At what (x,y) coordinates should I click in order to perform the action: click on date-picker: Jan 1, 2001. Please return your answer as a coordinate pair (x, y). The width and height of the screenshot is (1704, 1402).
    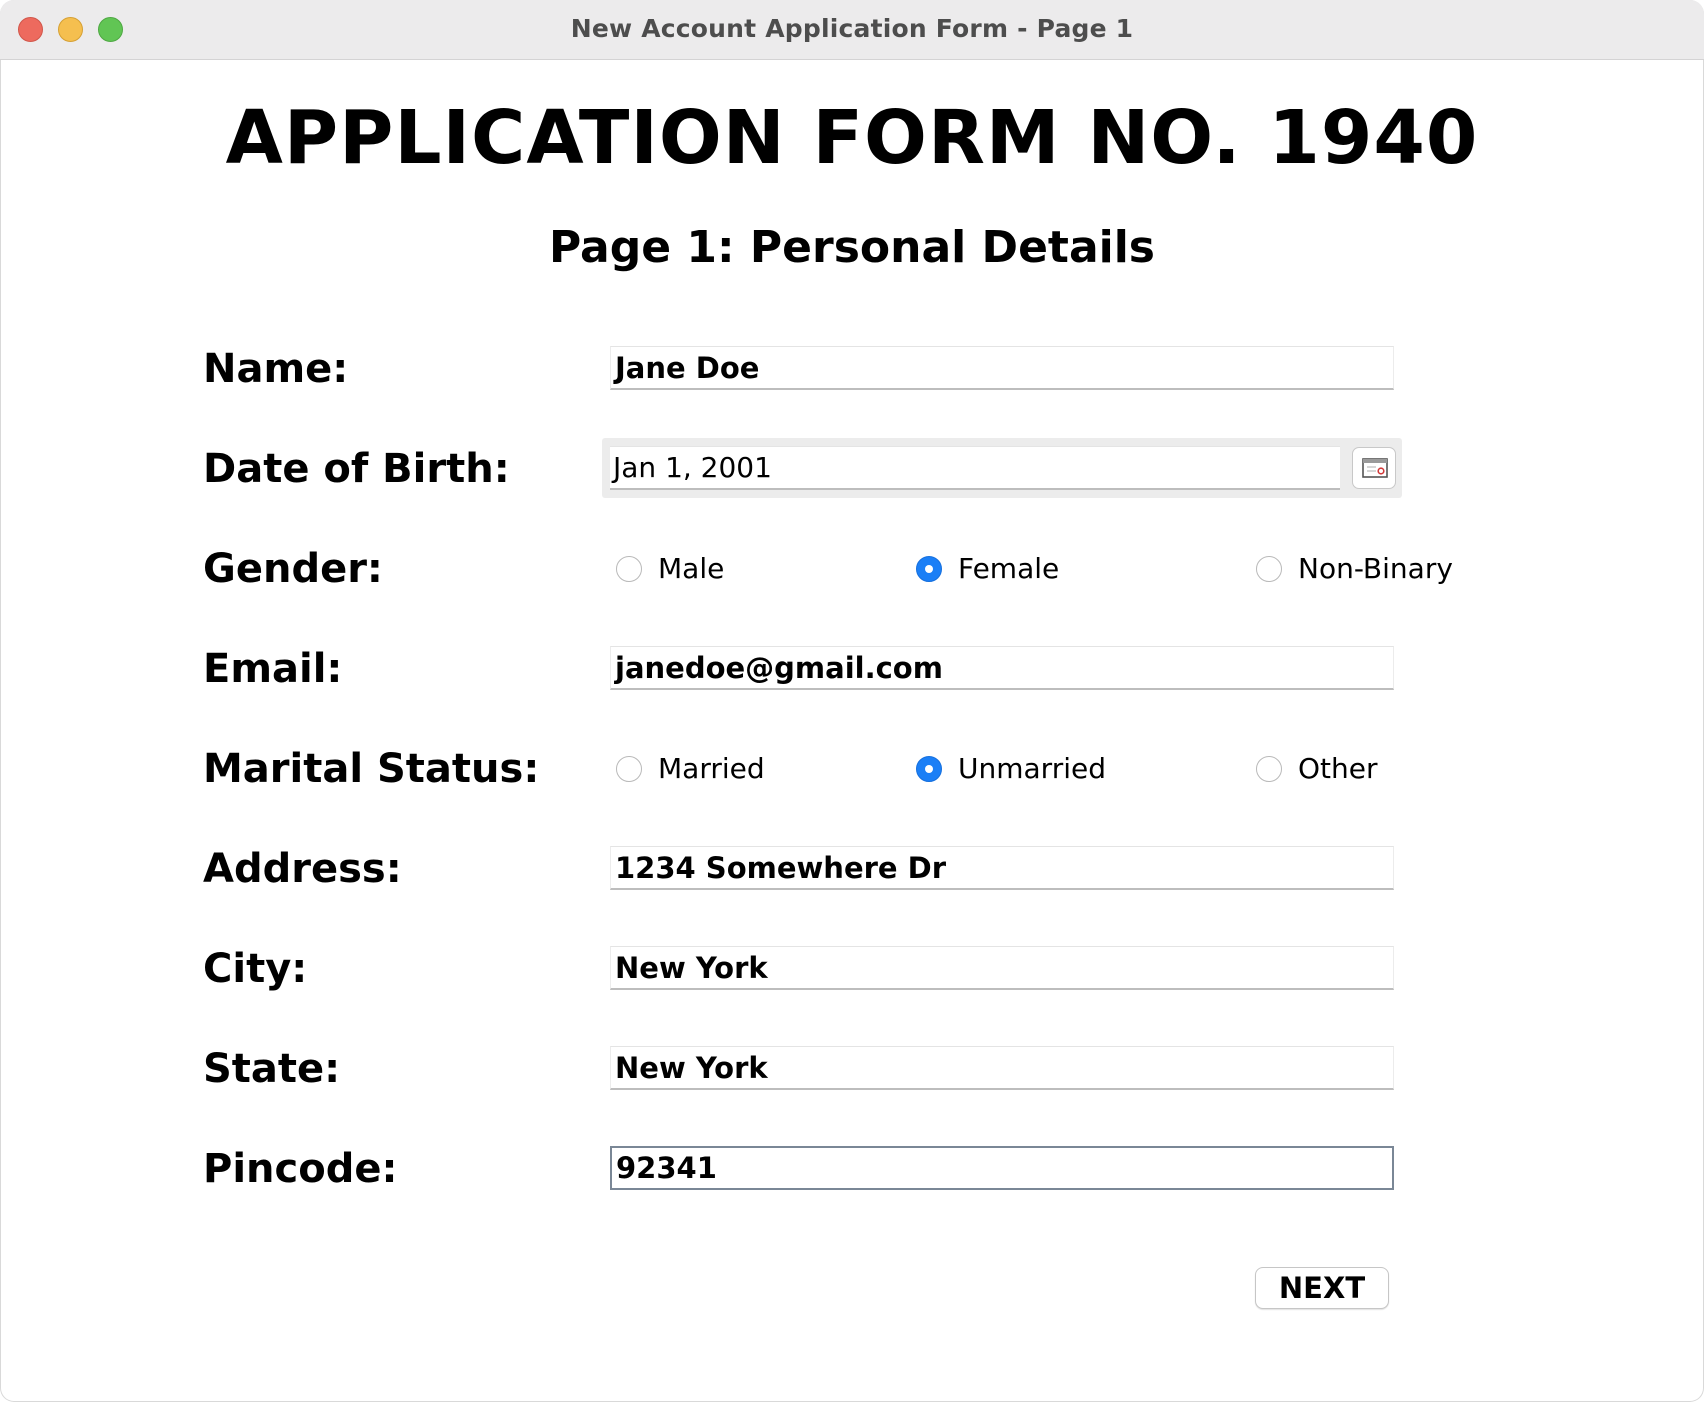
    Looking at the image, I should click on (1002, 468).